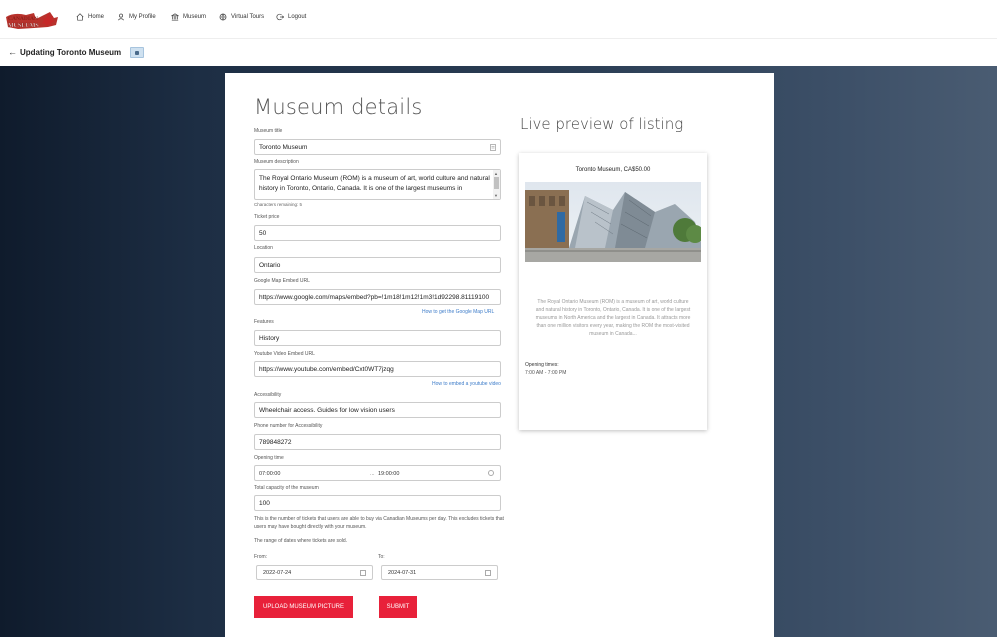  What do you see at coordinates (496, 195) in the screenshot?
I see `scroll-down-arrow-icon: ▼` at bounding box center [496, 195].